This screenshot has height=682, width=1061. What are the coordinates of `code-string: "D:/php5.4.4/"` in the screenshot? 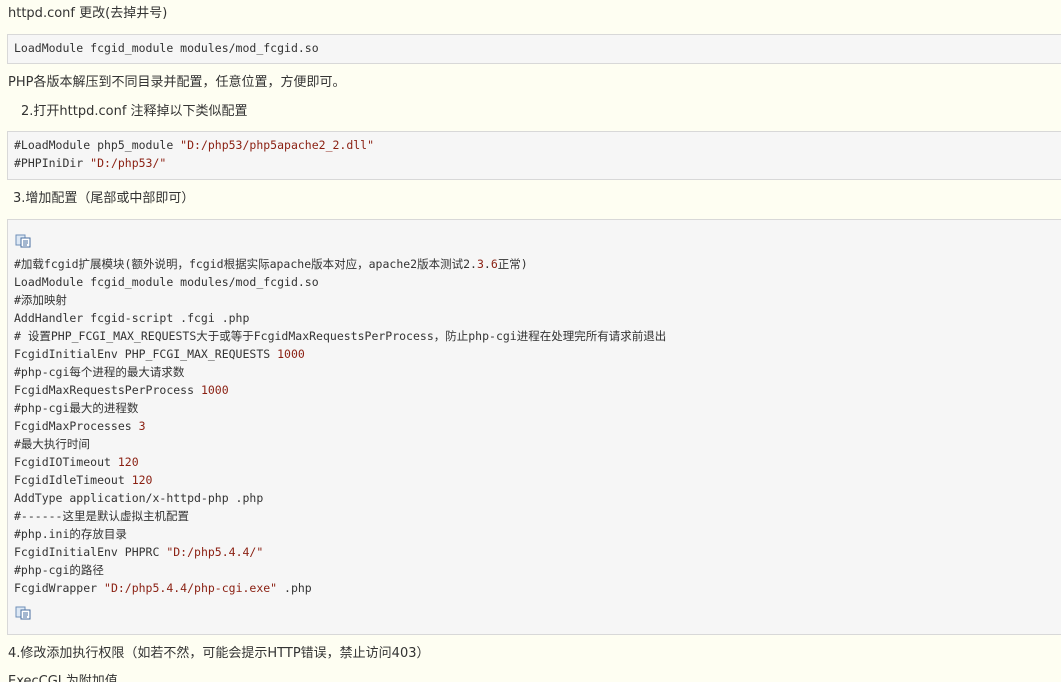 It's located at (215, 552).